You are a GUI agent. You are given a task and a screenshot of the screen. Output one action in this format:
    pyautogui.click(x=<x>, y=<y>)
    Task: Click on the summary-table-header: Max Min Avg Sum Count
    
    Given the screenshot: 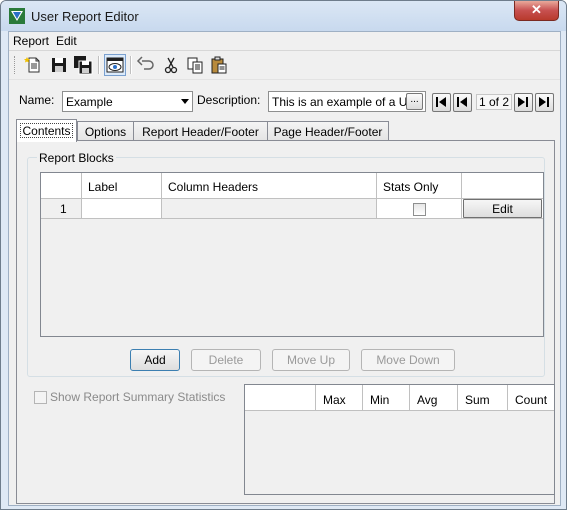 What is the action you would take?
    pyautogui.click(x=399, y=398)
    